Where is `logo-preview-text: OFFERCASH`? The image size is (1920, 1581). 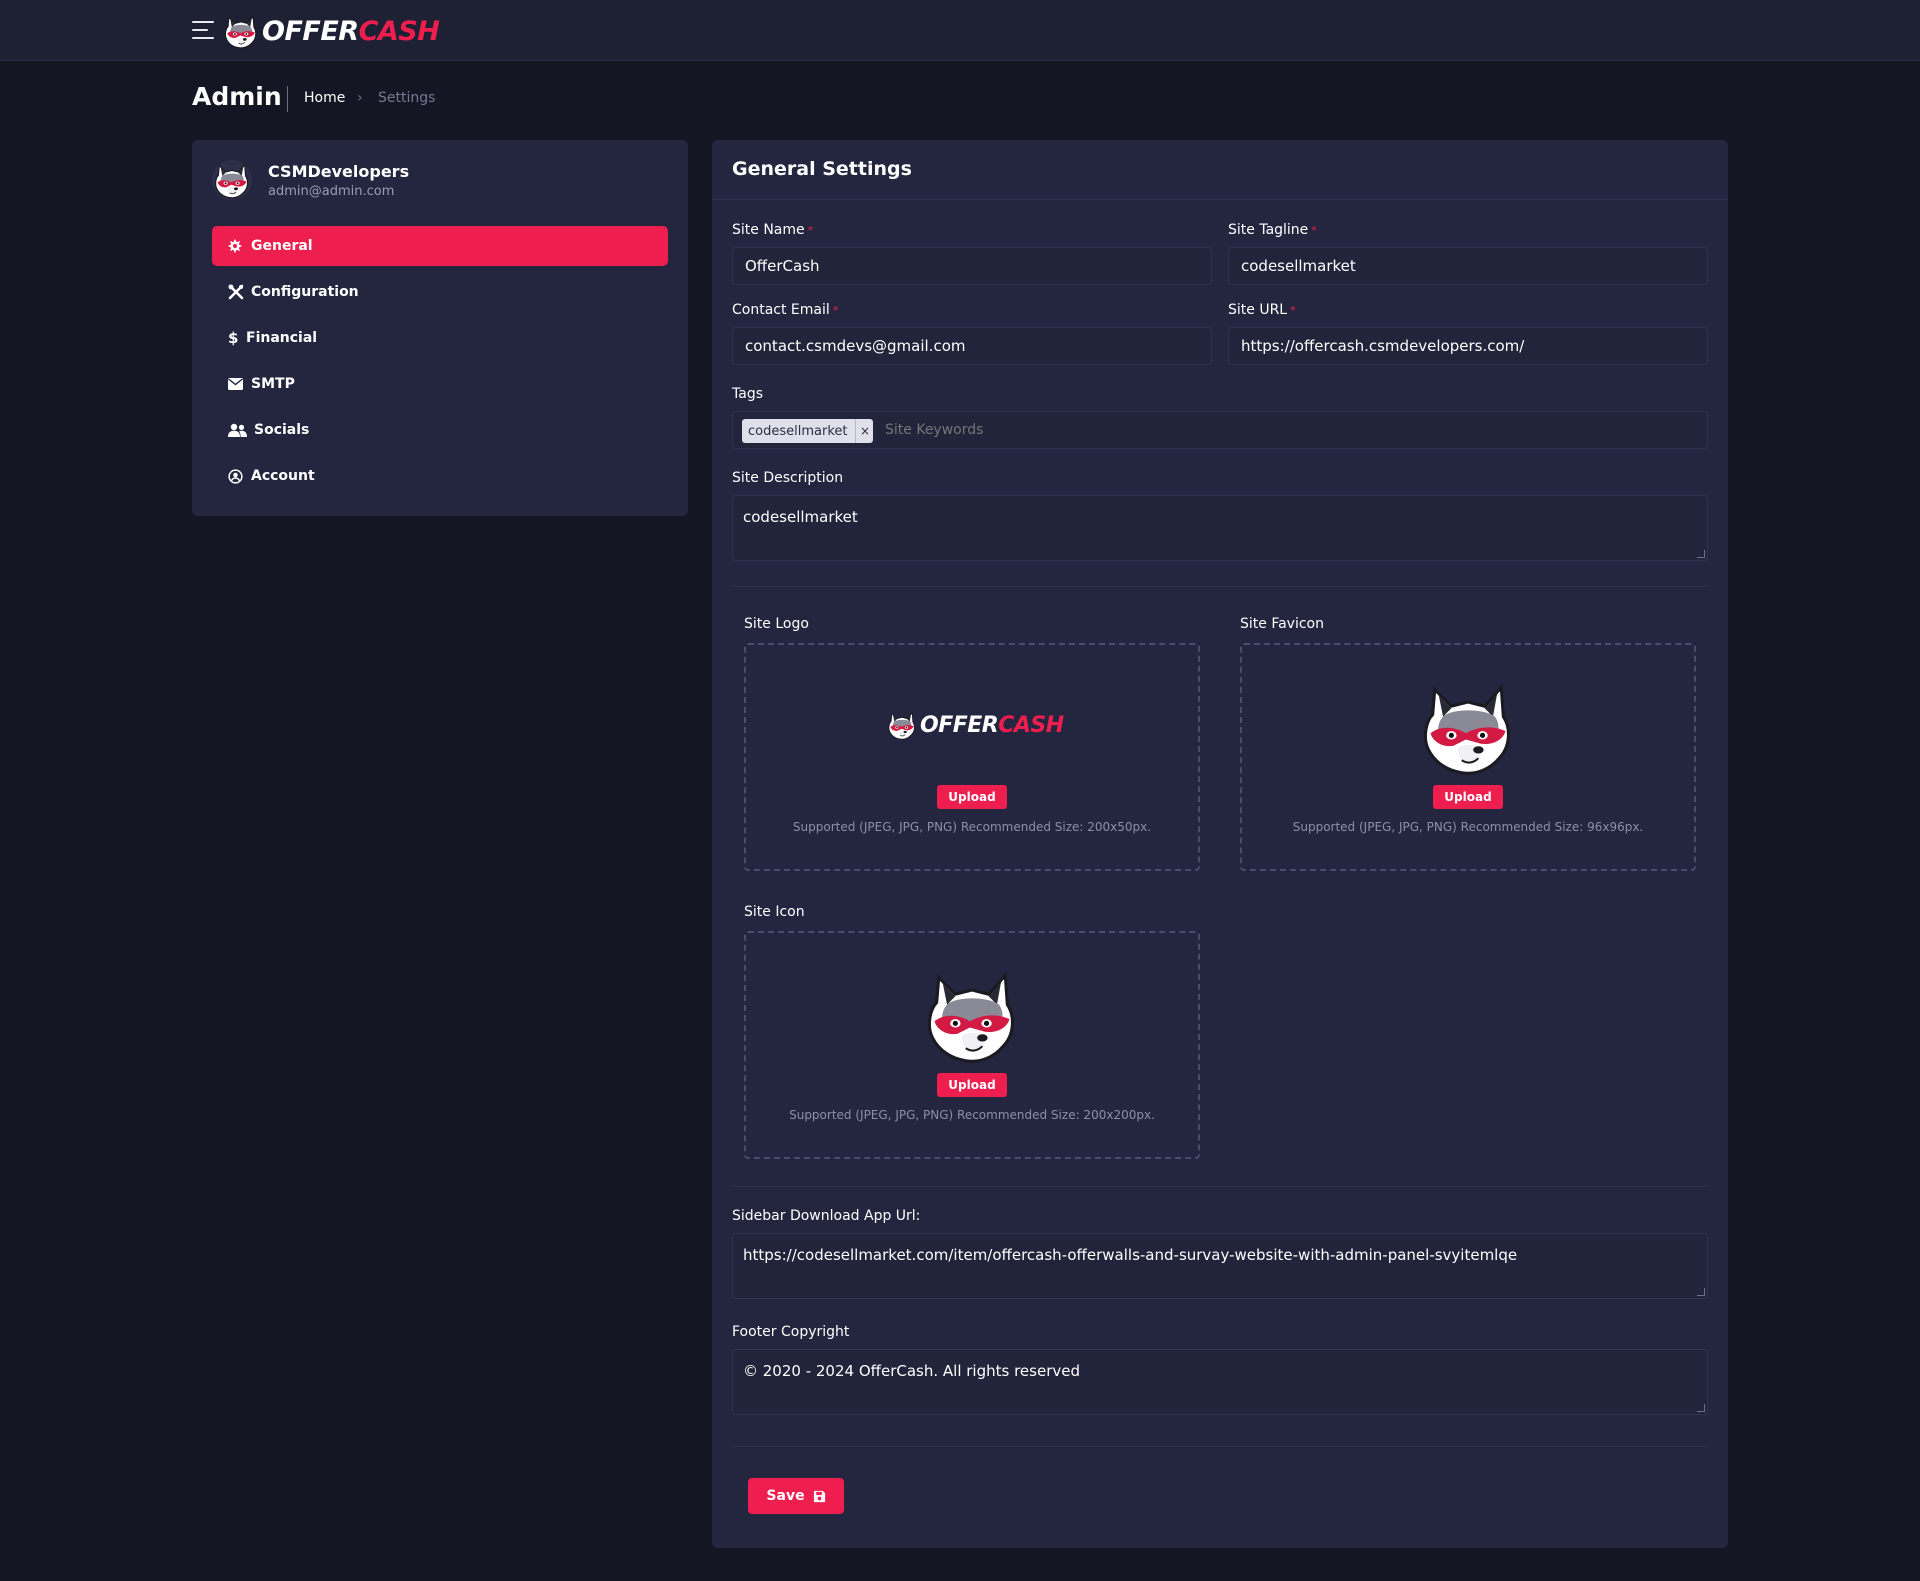 logo-preview-text: OFFERCASH is located at coordinates (992, 725).